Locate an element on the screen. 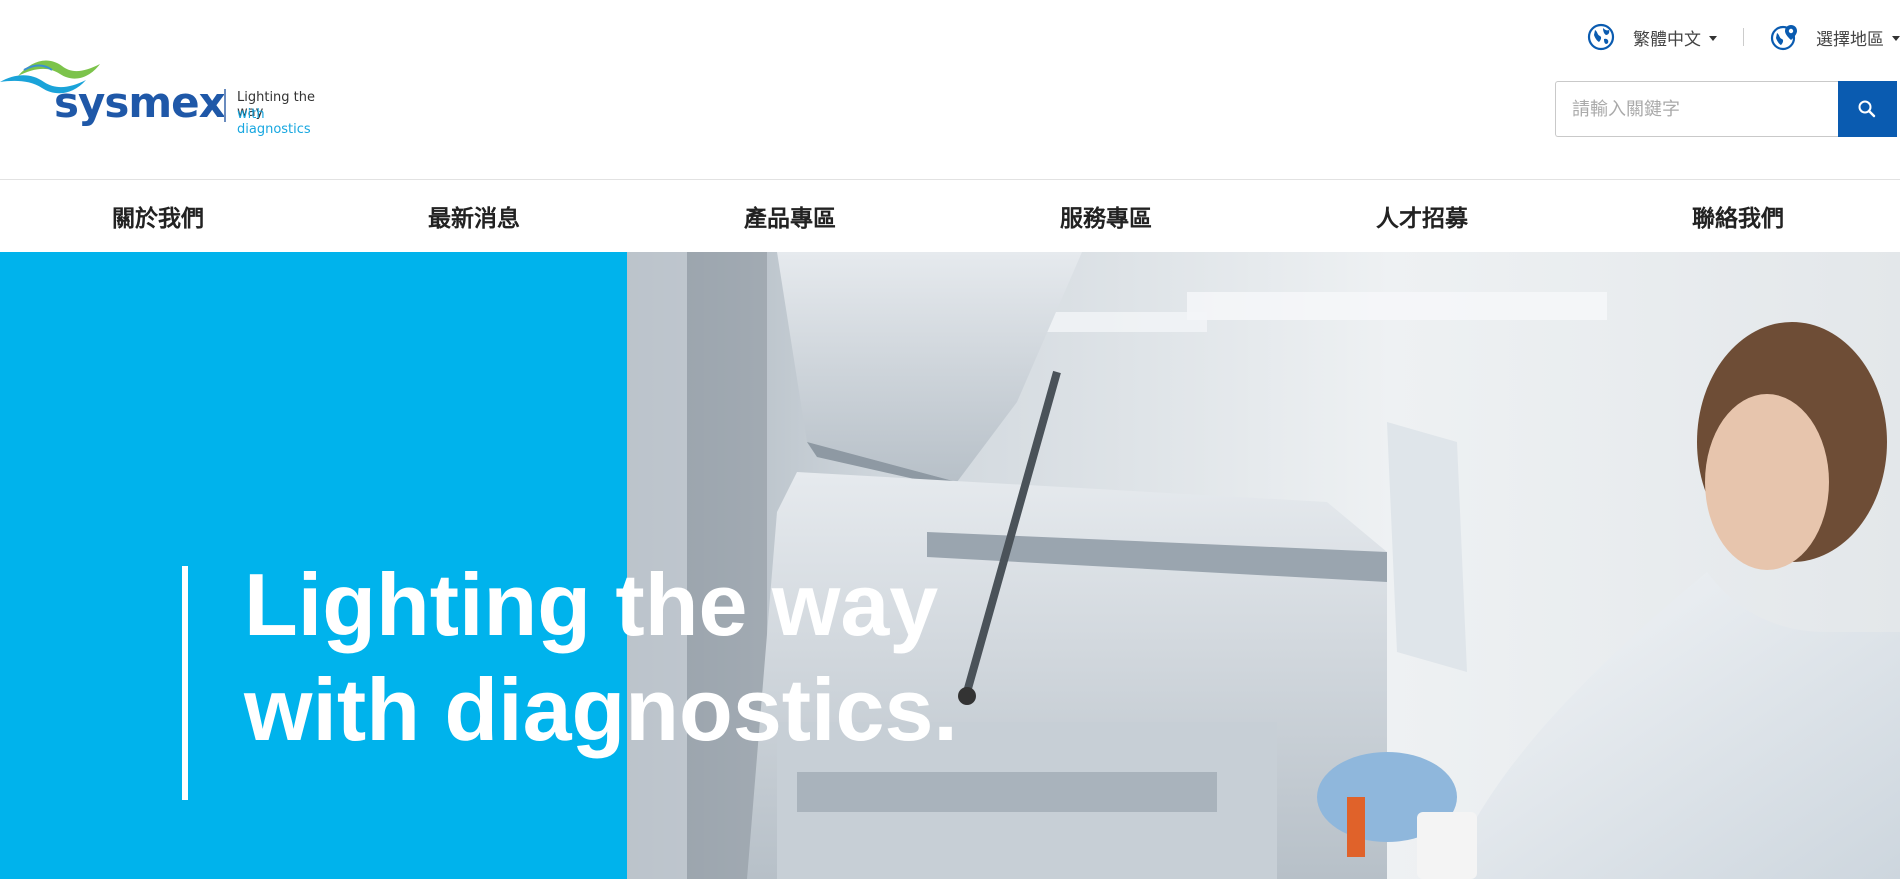 The height and width of the screenshot is (879, 1900). logo-tagline-2: with diagnostics is located at coordinates (274, 122).